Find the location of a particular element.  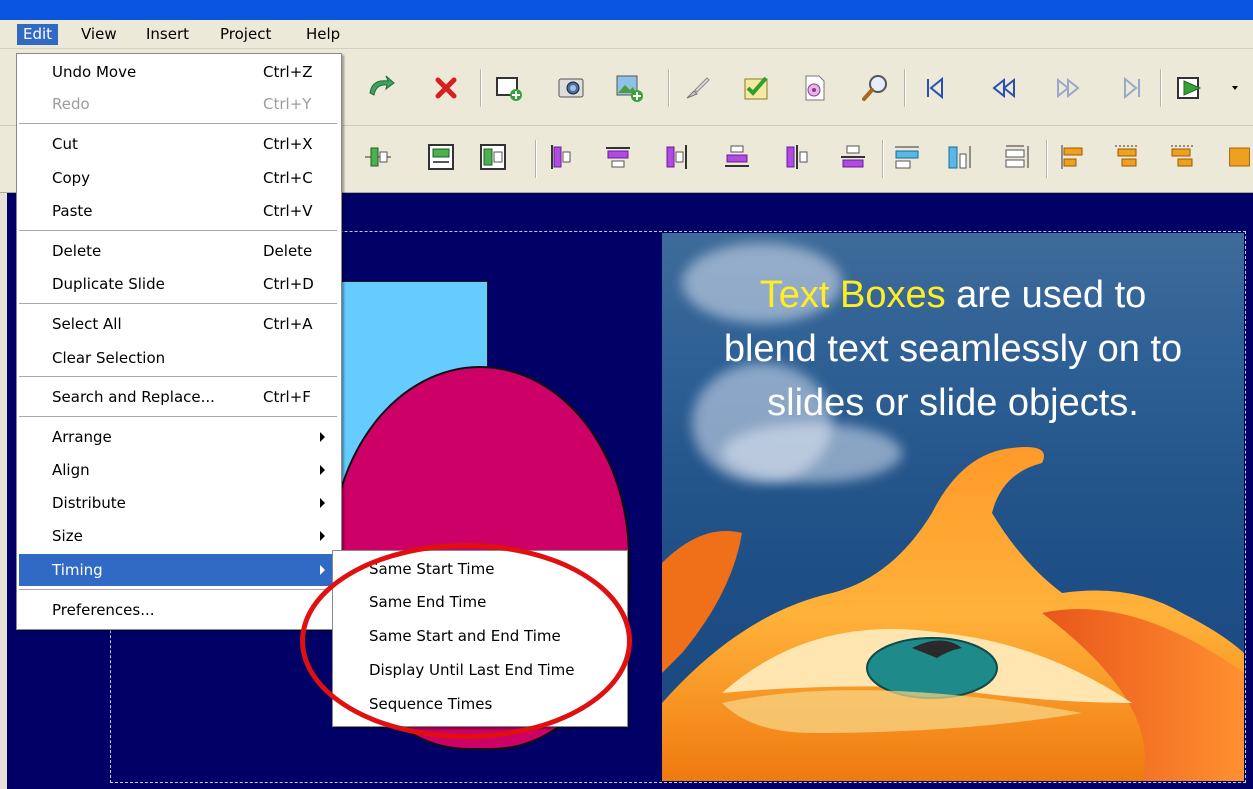

menu-item-copy: Copy Ctrl+C is located at coordinates (178, 178).